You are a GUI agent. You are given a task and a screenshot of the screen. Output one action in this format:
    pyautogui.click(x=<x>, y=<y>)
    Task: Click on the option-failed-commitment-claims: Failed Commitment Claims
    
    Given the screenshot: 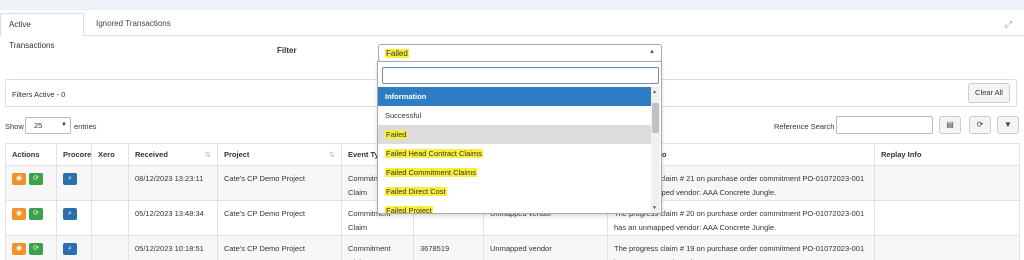 What is the action you would take?
    pyautogui.click(x=514, y=172)
    